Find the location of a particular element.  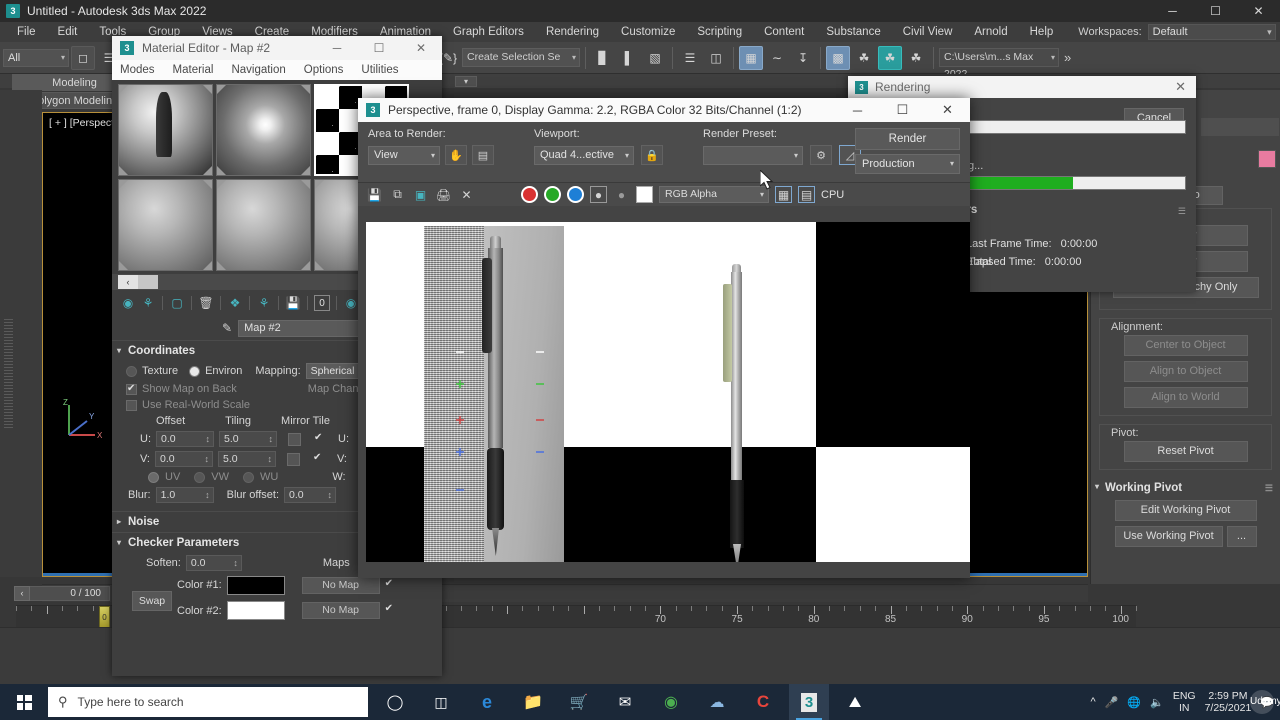

assign-material-to-selection-icon: ▢ is located at coordinates (177, 303).